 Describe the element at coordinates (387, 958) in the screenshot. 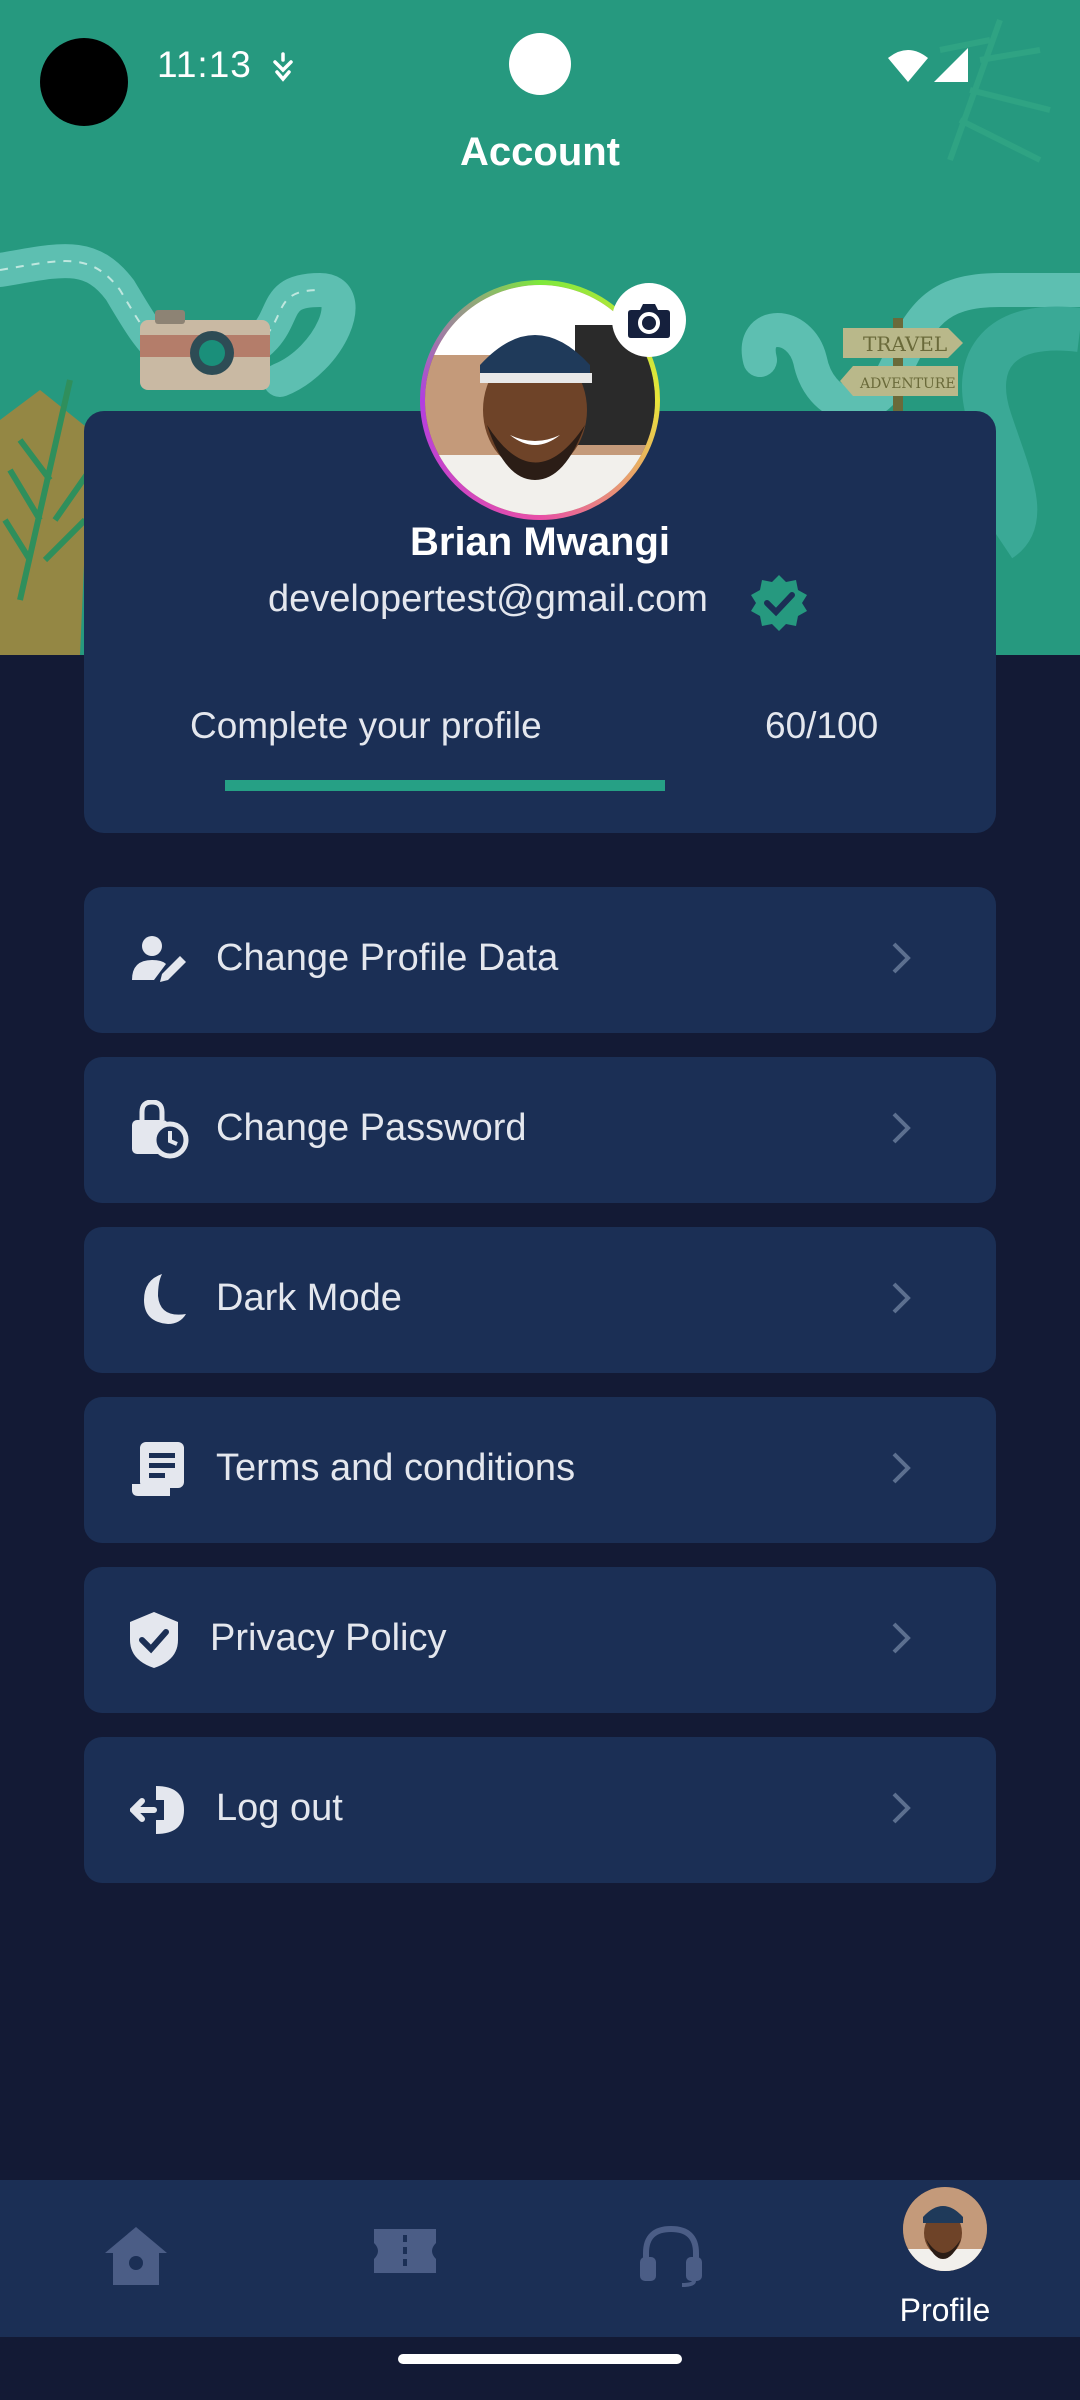

I see `menu-label: Change Profile Data` at that location.